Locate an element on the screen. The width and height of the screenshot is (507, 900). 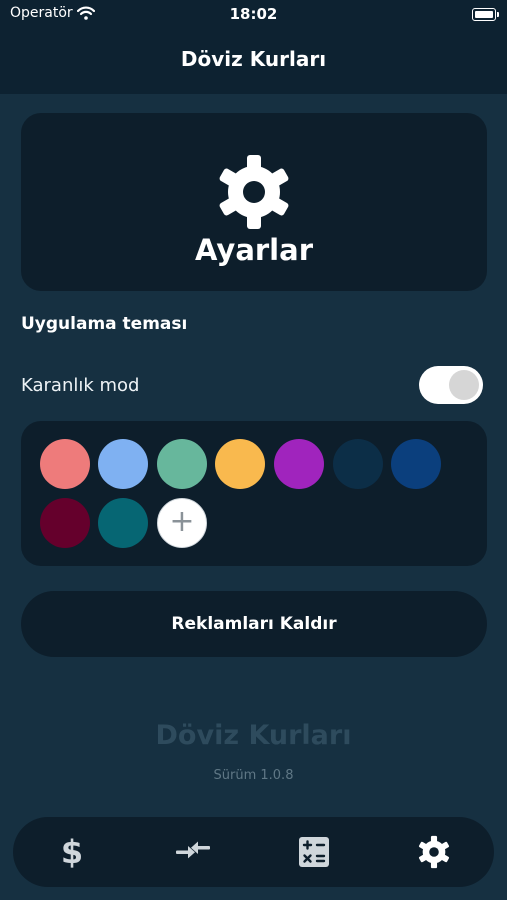
exchange-arrows-icon is located at coordinates (193, 850).